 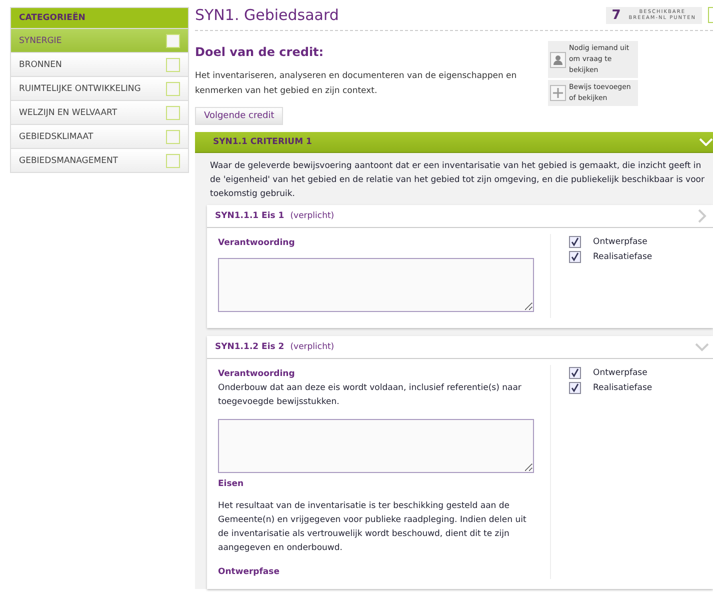 I want to click on chevron-icon, so click(x=706, y=142).